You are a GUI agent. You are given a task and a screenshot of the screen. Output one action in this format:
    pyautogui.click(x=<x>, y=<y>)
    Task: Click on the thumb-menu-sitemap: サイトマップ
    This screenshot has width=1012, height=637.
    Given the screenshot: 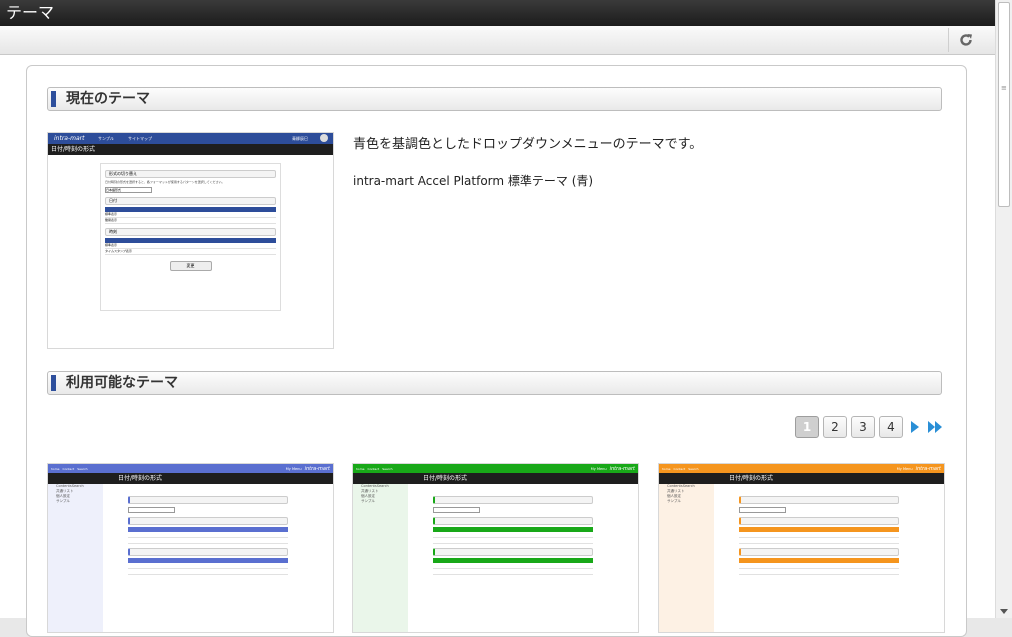 What is the action you would take?
    pyautogui.click(x=140, y=138)
    